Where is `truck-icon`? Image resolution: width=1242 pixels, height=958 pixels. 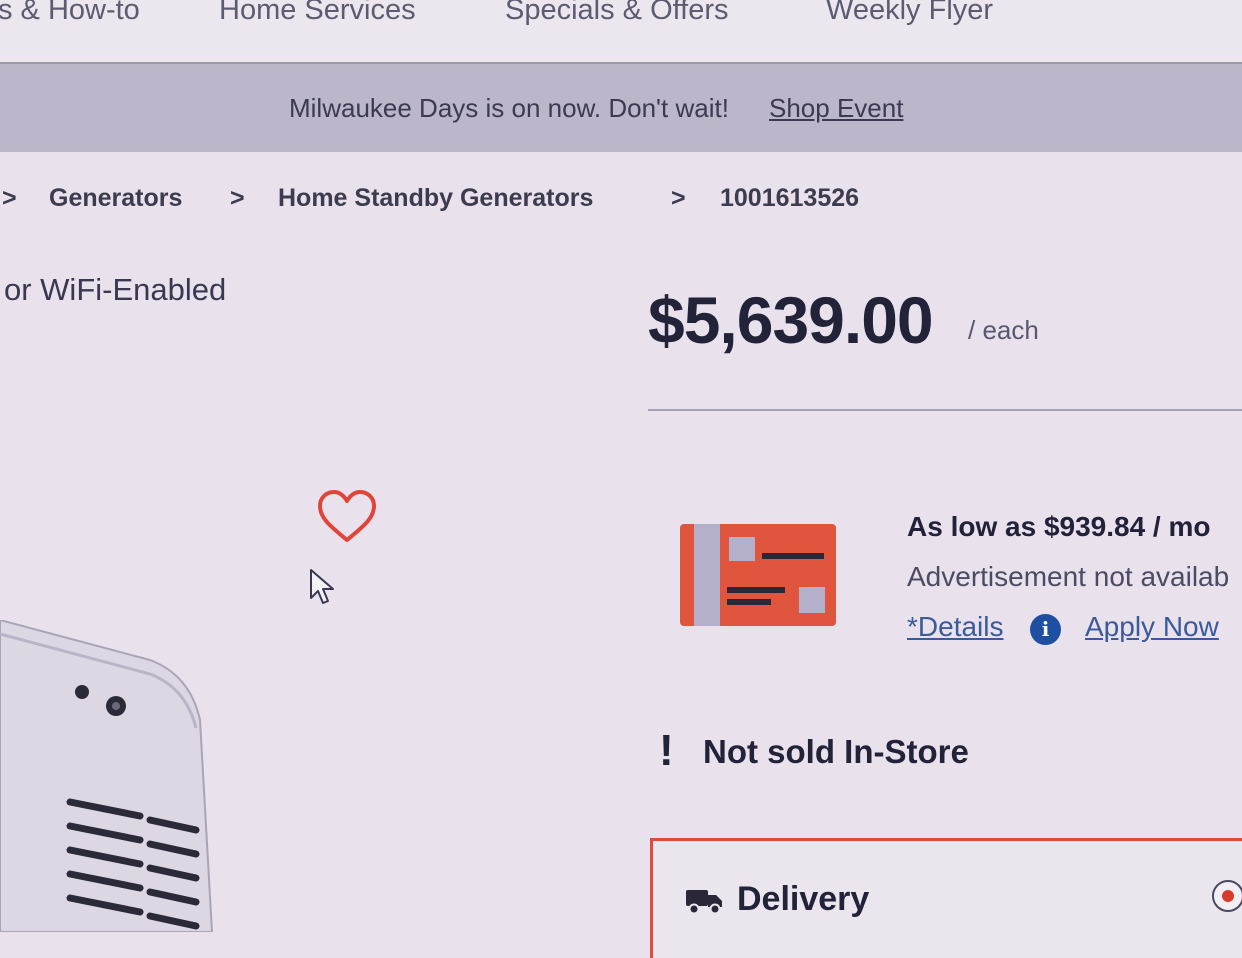
truck-icon is located at coordinates (704, 902).